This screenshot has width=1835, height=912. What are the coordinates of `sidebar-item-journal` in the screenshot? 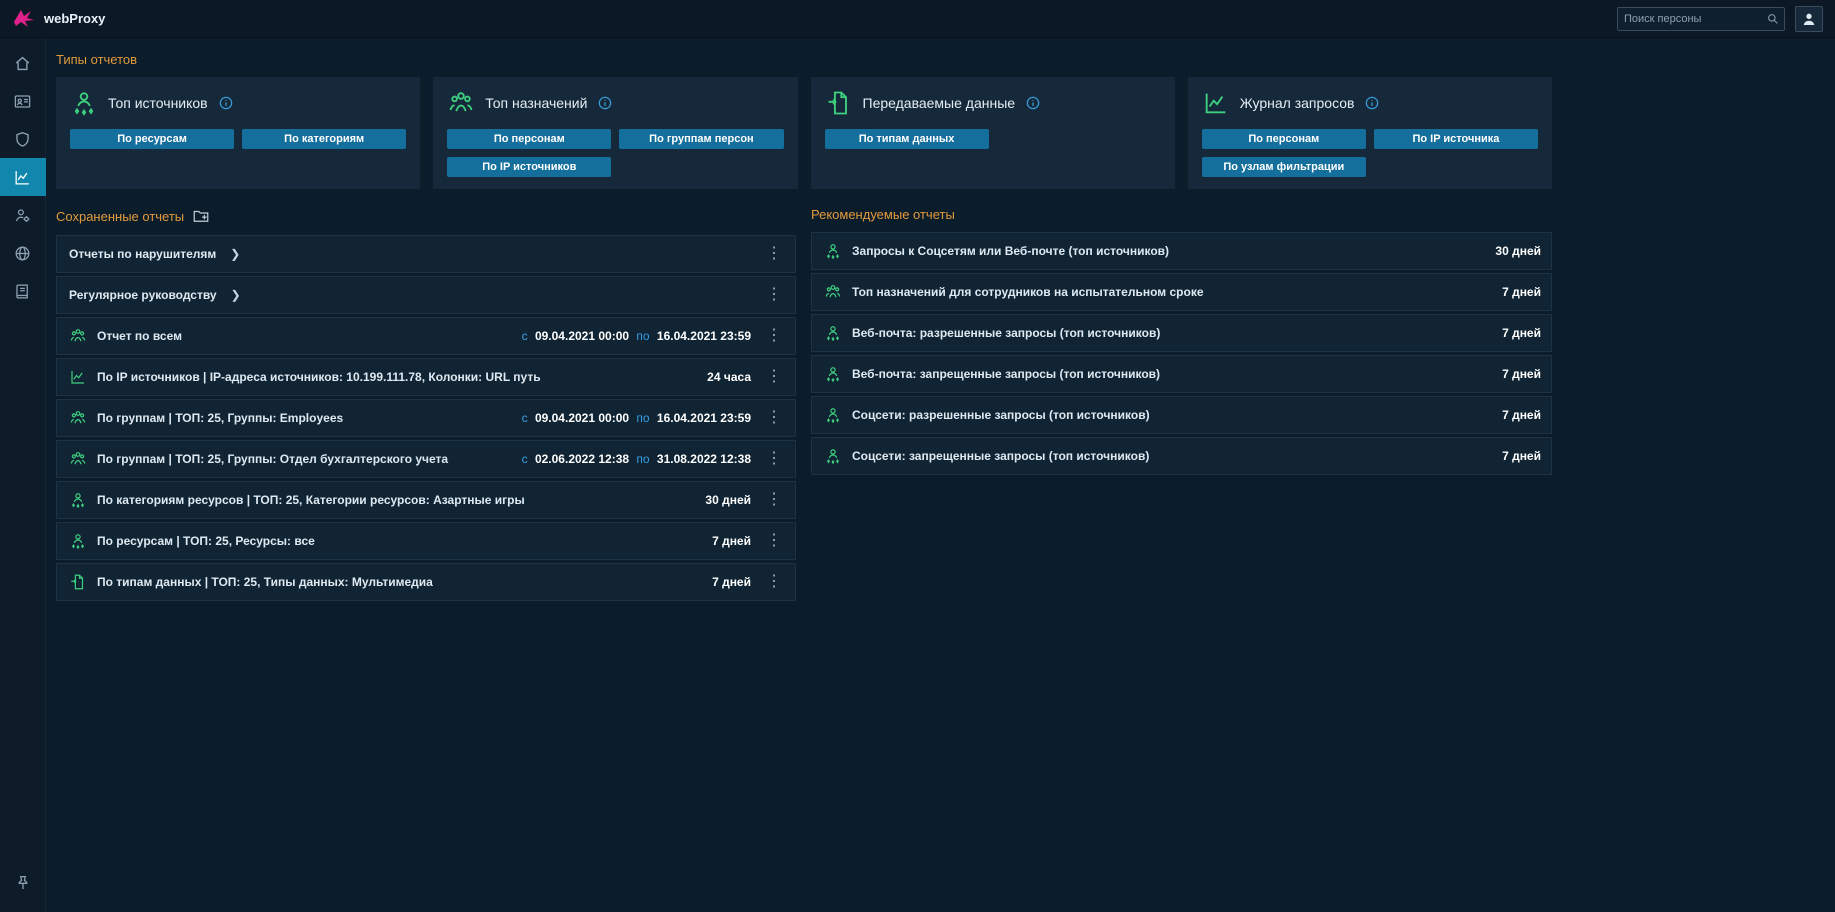 It's located at (23, 291).